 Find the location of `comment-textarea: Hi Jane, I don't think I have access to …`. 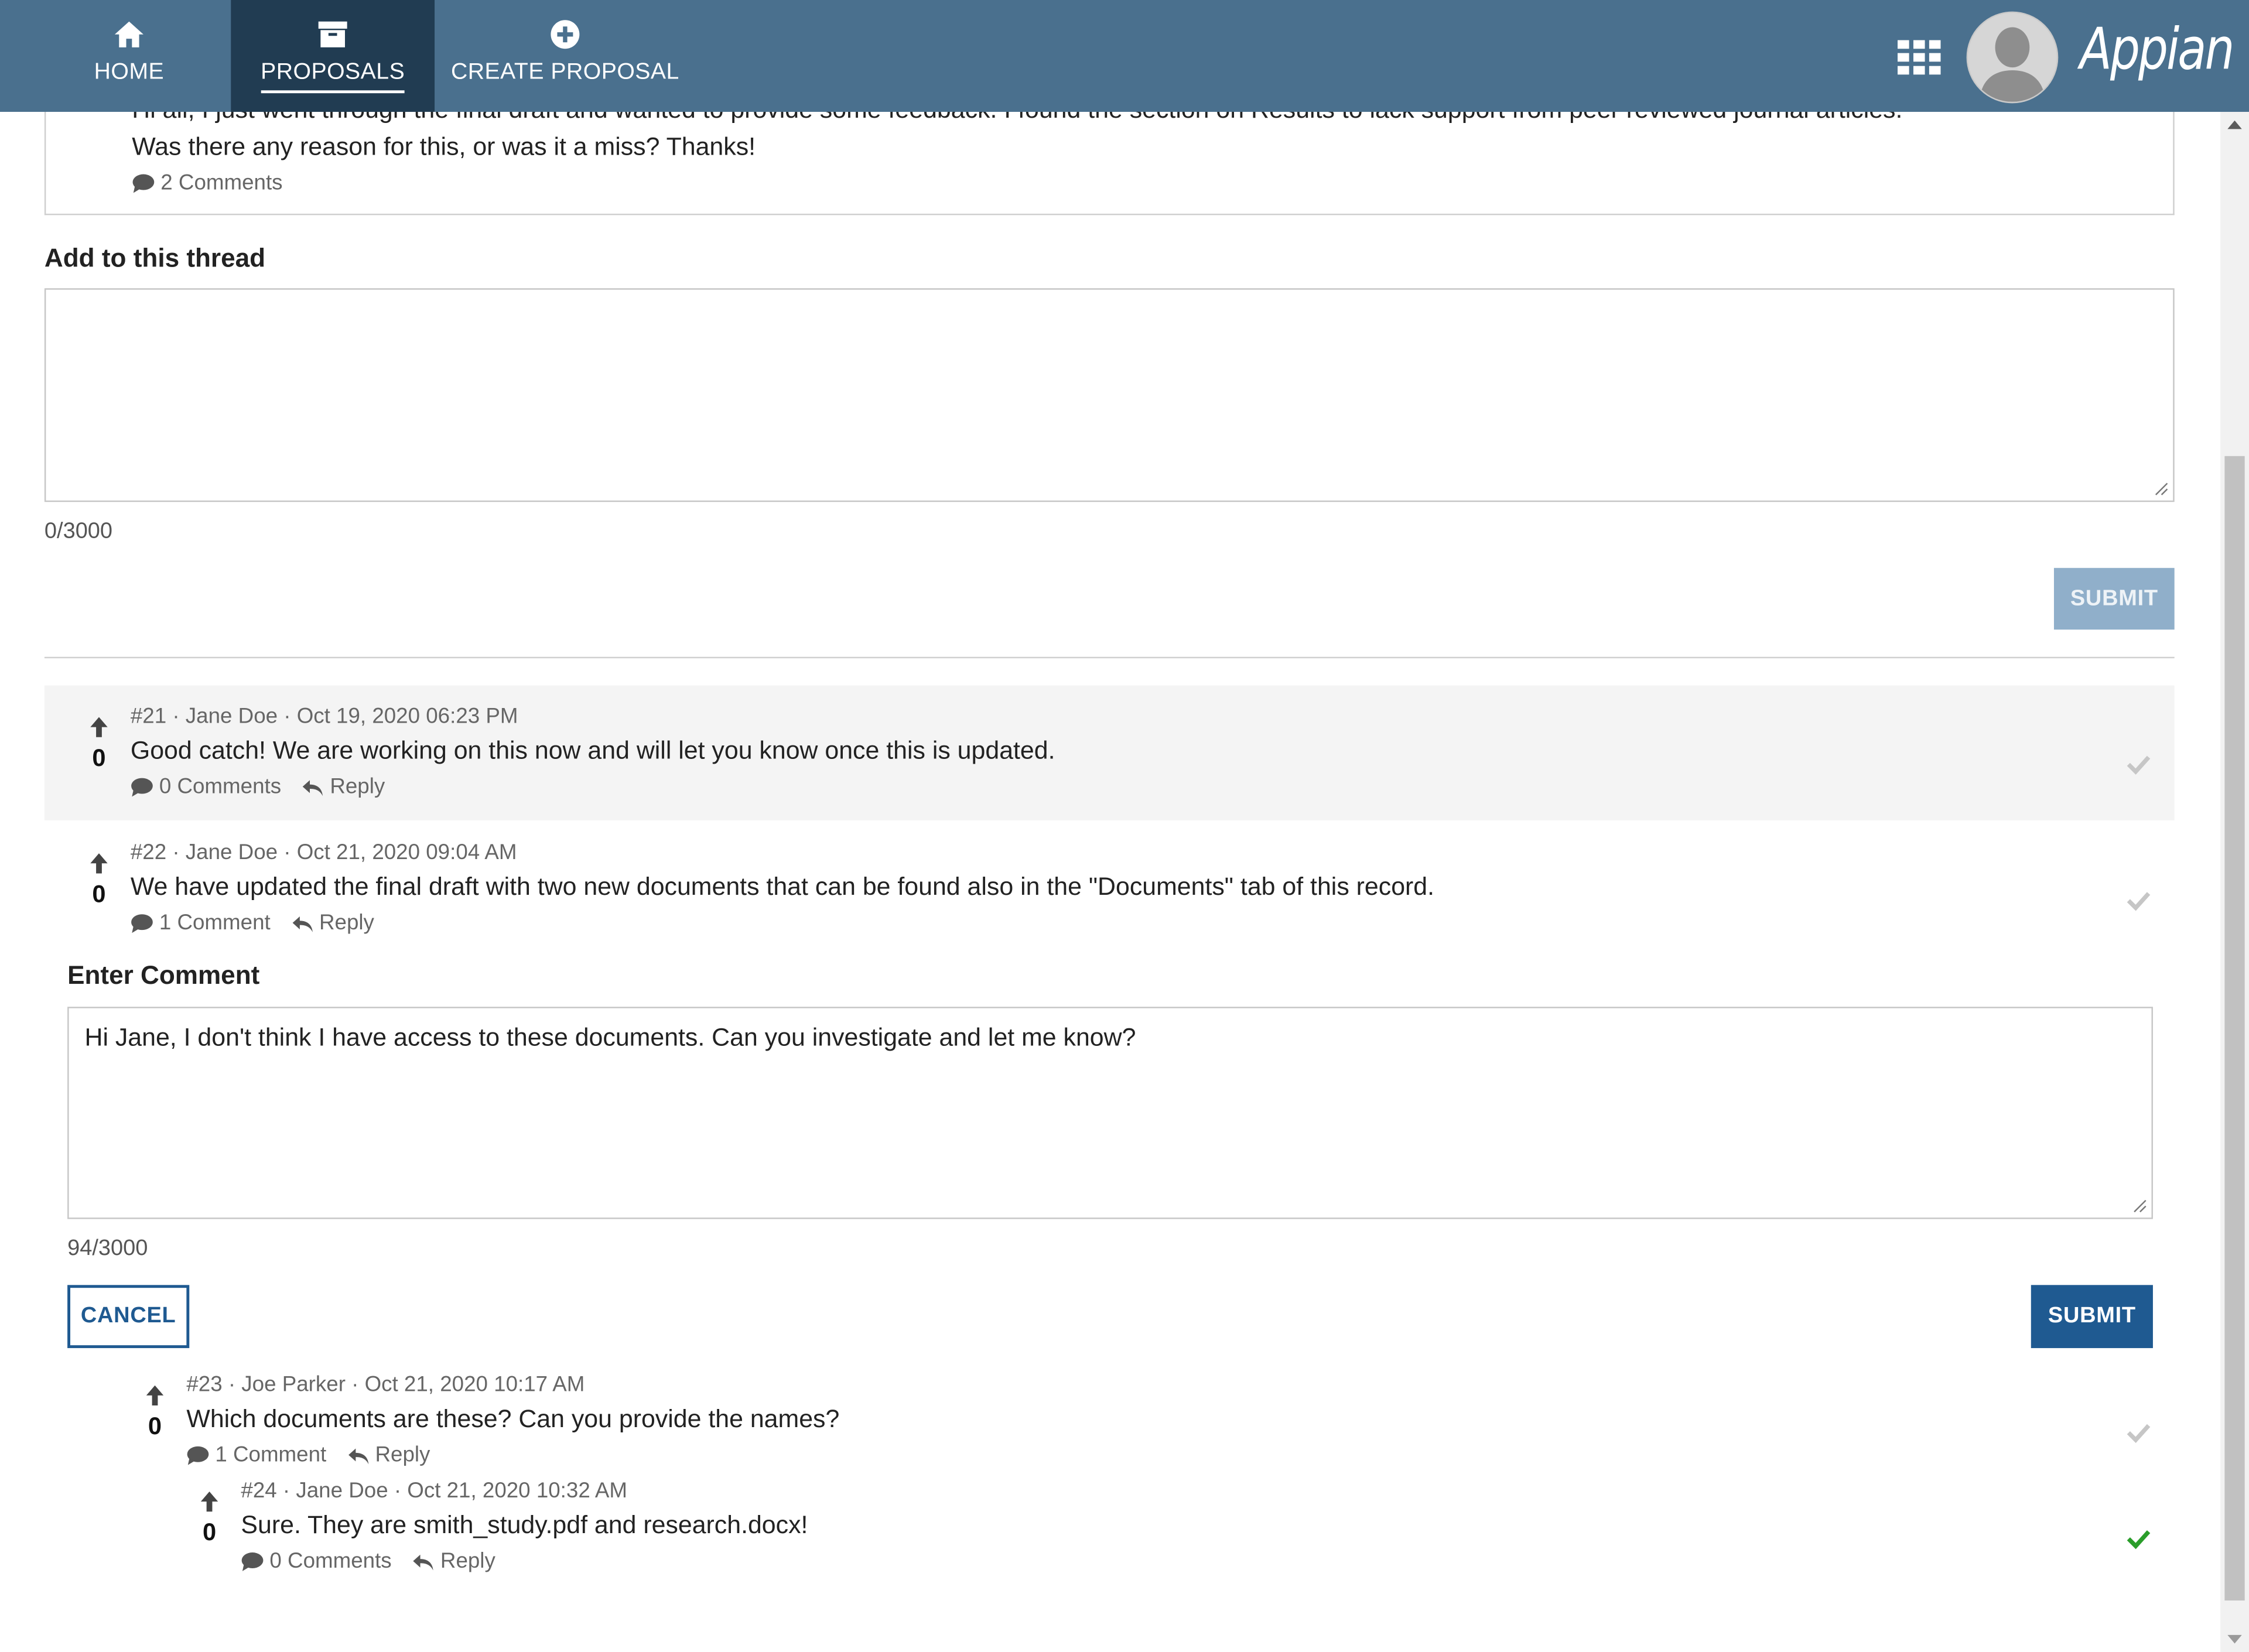

comment-textarea: Hi Jane, I don't think I have access to … is located at coordinates (1110, 1113).